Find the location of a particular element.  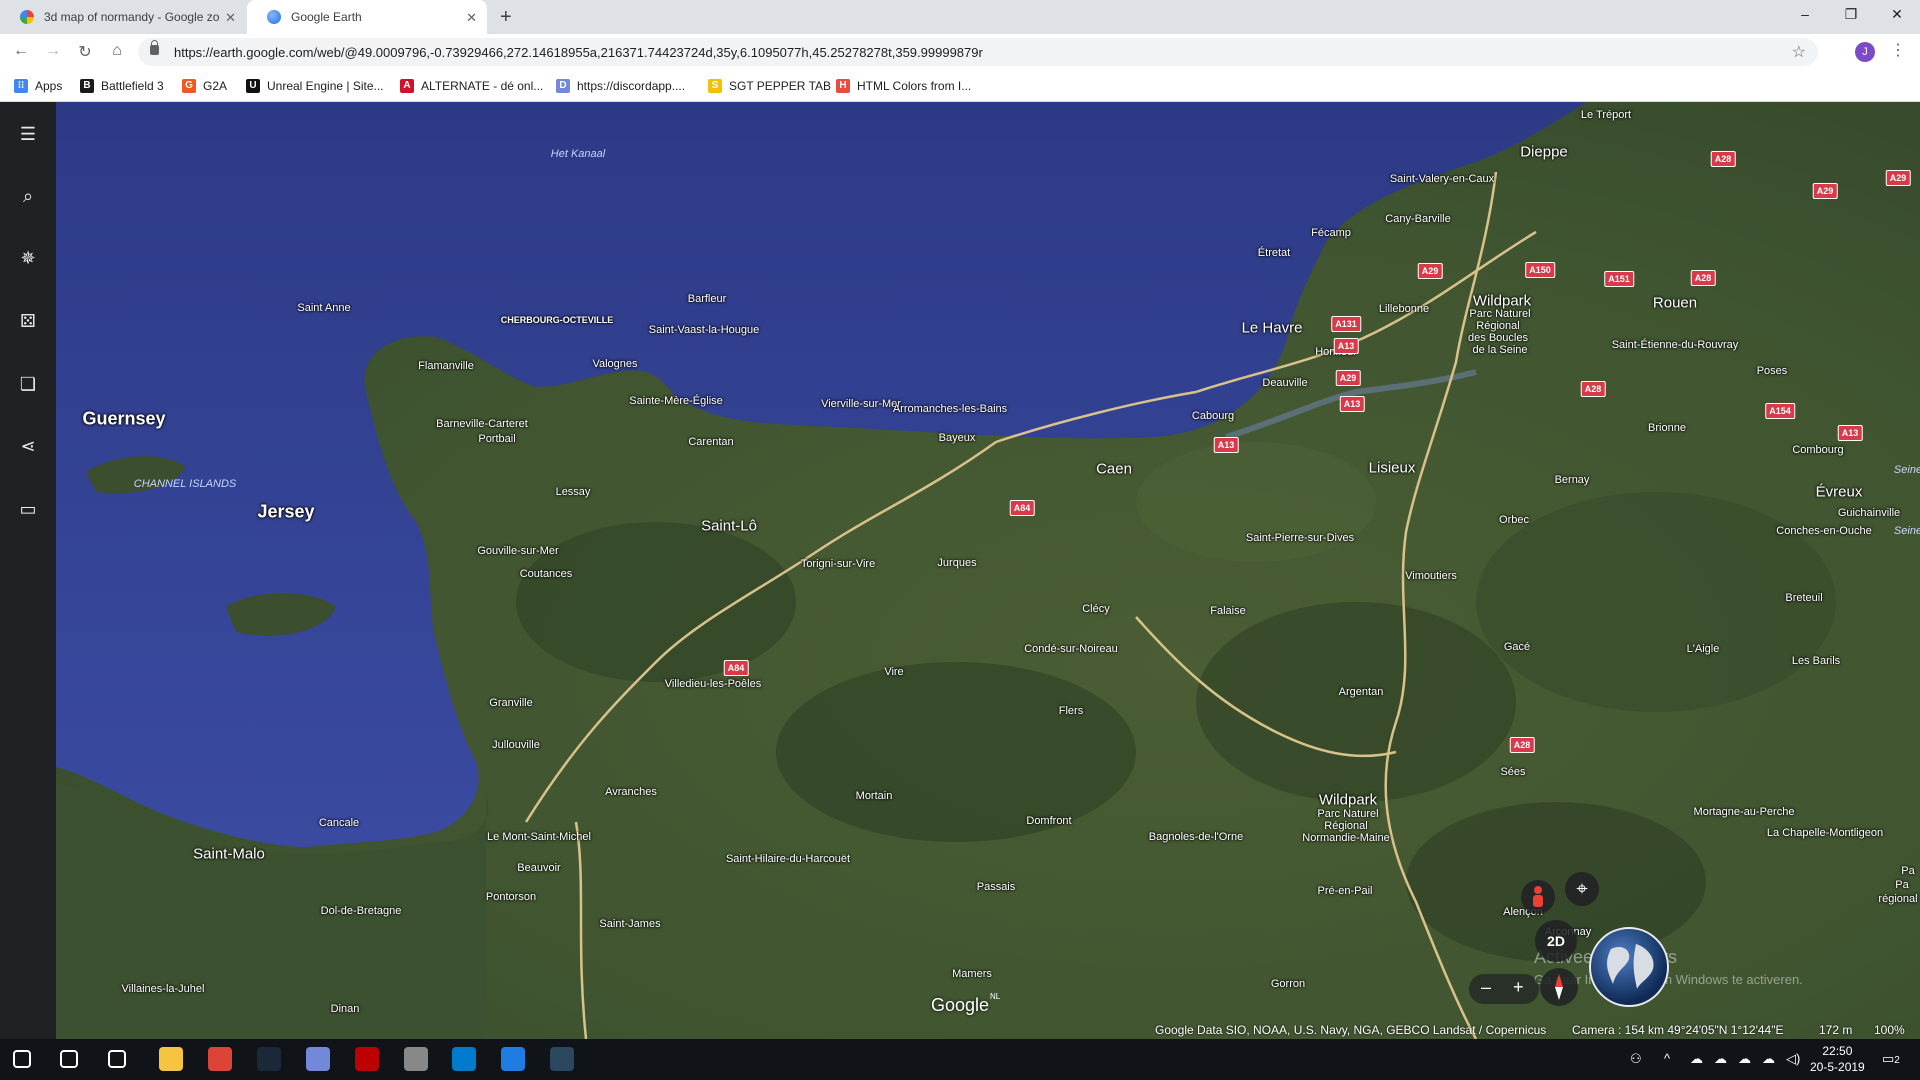

place-label: Lessay is located at coordinates (573, 492).